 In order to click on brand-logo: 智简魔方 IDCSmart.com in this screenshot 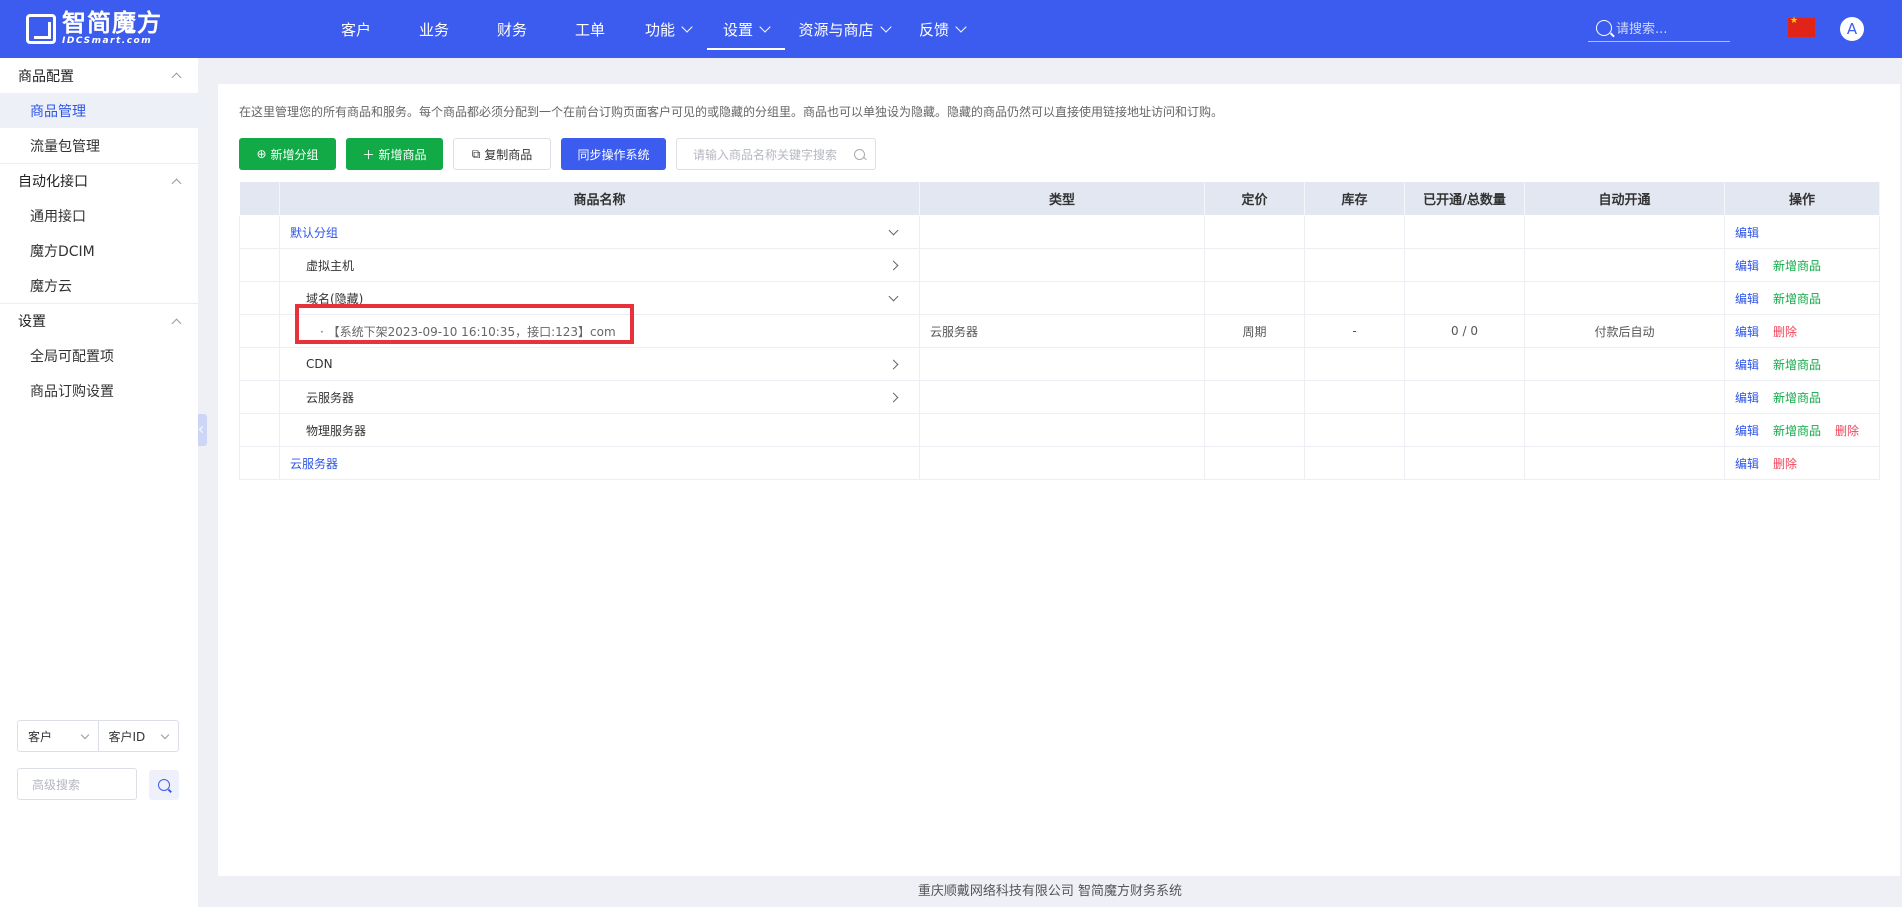, I will do `click(94, 28)`.